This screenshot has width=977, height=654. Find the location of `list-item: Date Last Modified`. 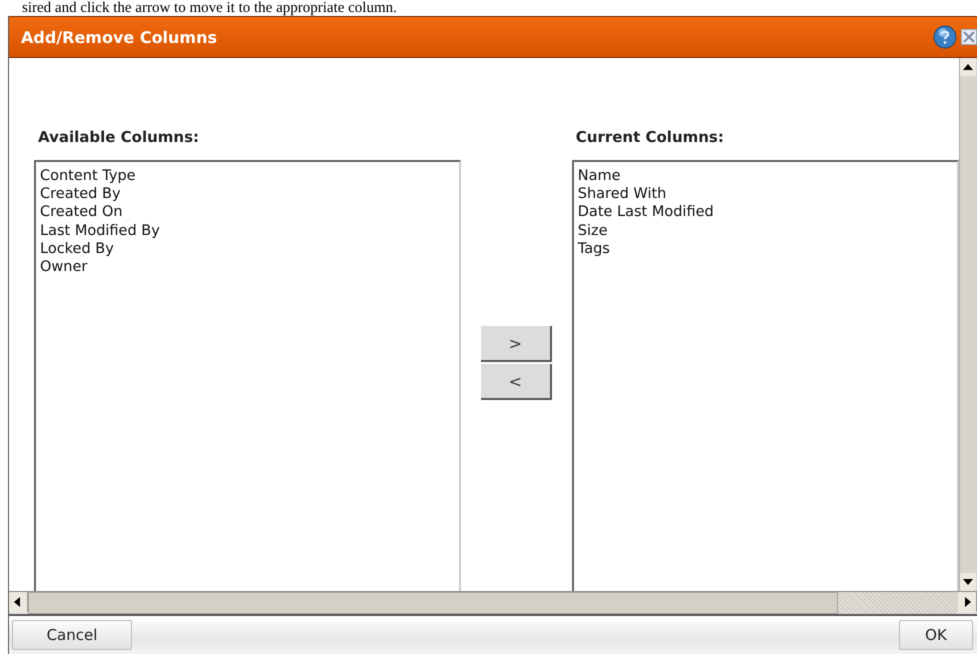

list-item: Date Last Modified is located at coordinates (765, 212).